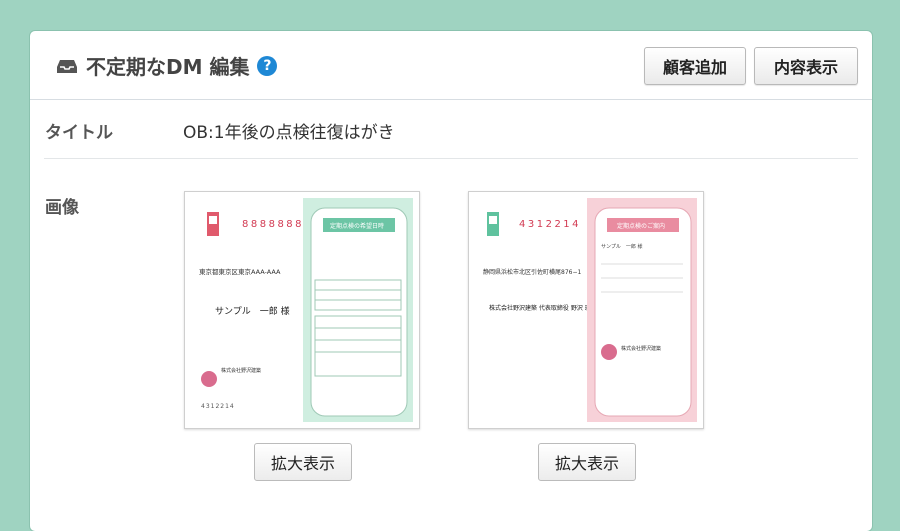 The height and width of the screenshot is (531, 900). I want to click on zoom-button-2: 拡大表示, so click(587, 462).